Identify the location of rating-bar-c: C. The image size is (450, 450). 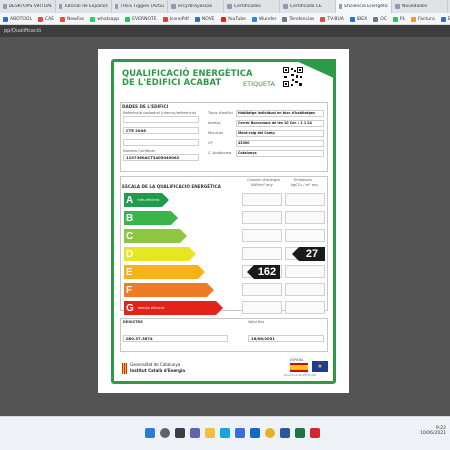
(155, 236).